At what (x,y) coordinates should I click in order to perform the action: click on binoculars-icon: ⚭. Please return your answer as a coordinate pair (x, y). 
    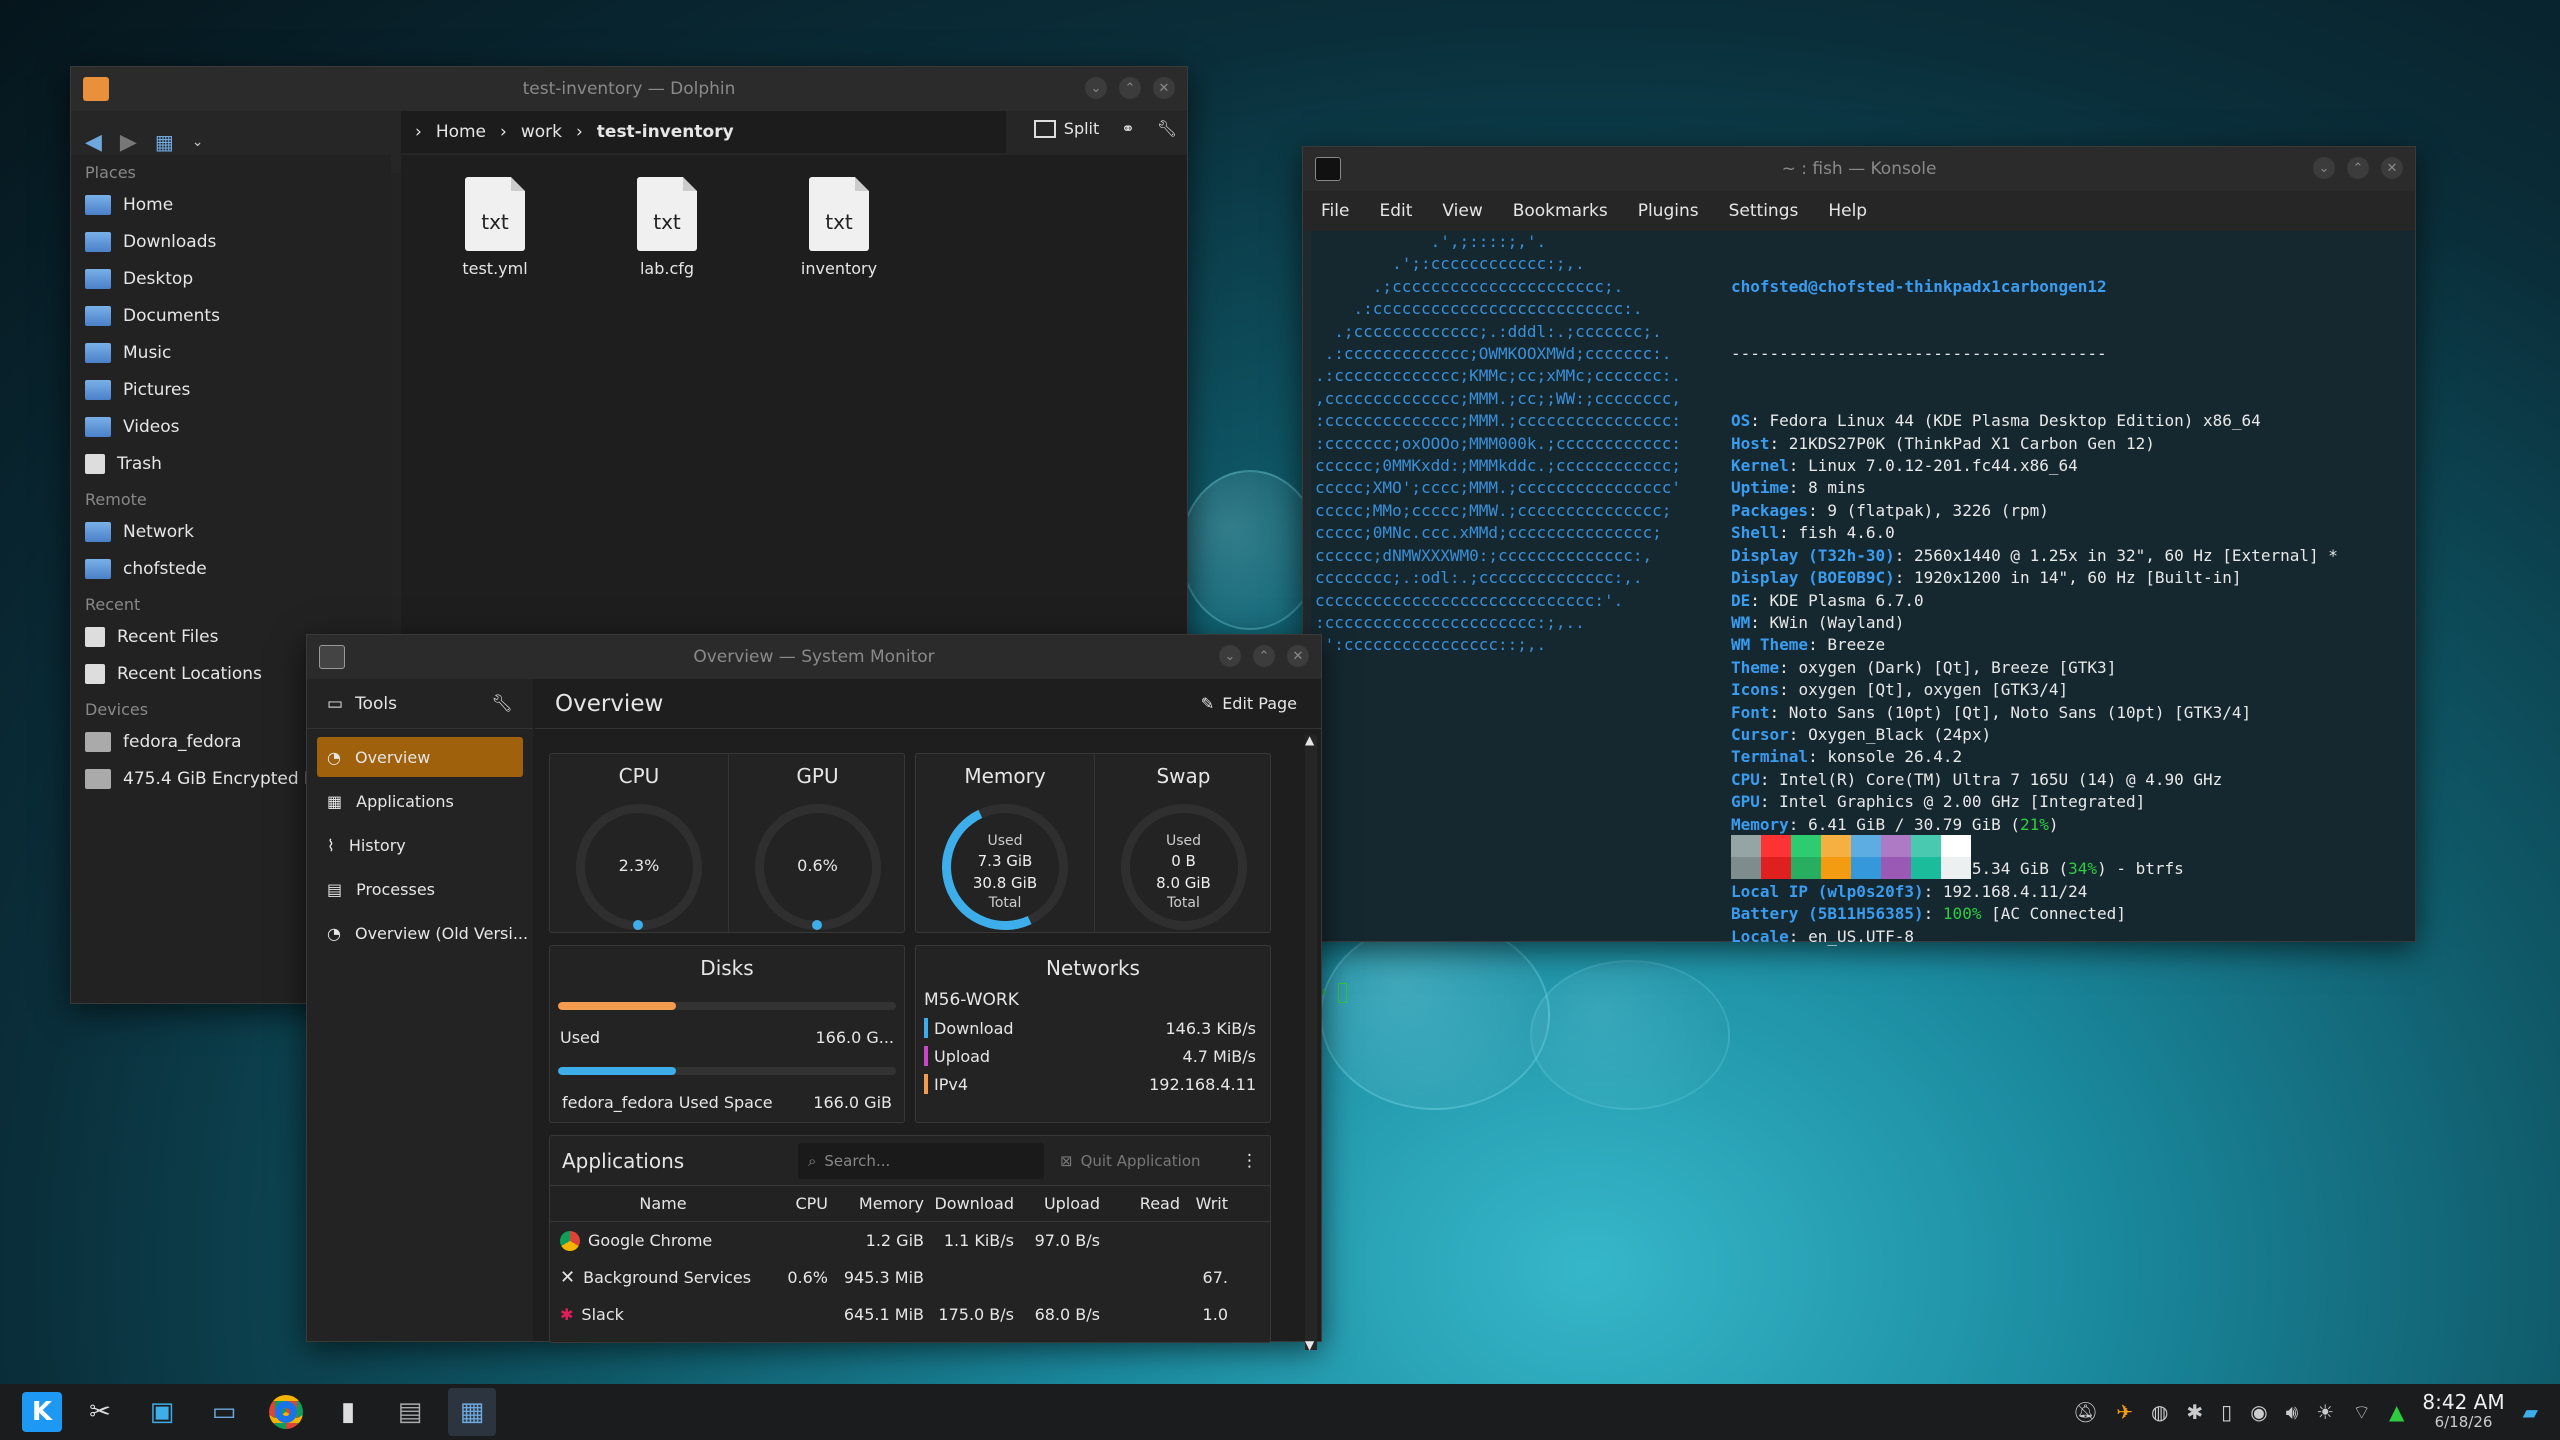
    Looking at the image, I should click on (1127, 128).